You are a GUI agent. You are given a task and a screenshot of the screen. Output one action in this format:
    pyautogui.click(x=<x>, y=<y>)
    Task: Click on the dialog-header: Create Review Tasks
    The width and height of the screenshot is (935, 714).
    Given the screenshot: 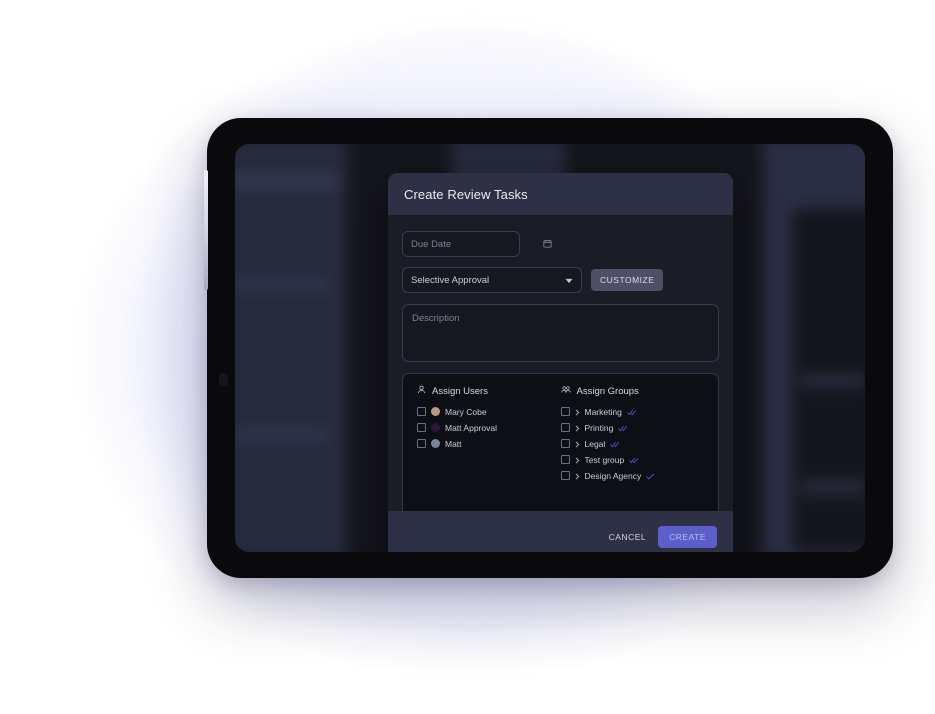 What is the action you would take?
    pyautogui.click(x=560, y=194)
    